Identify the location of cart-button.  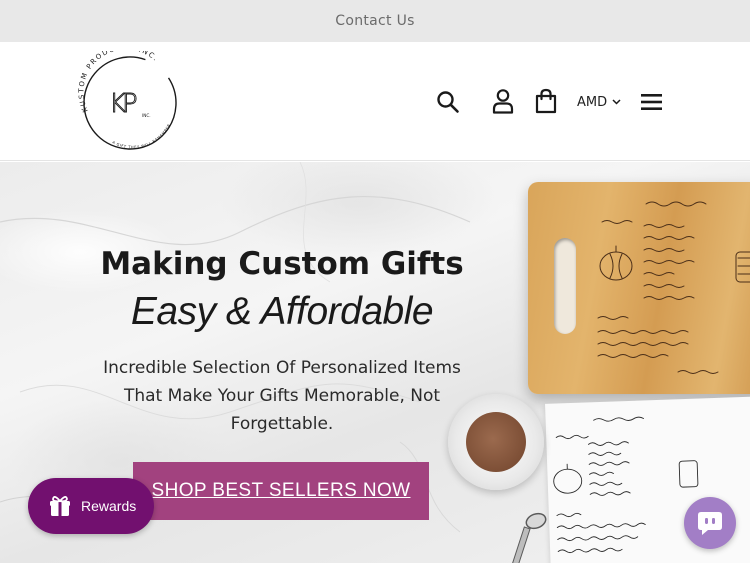
(546, 101).